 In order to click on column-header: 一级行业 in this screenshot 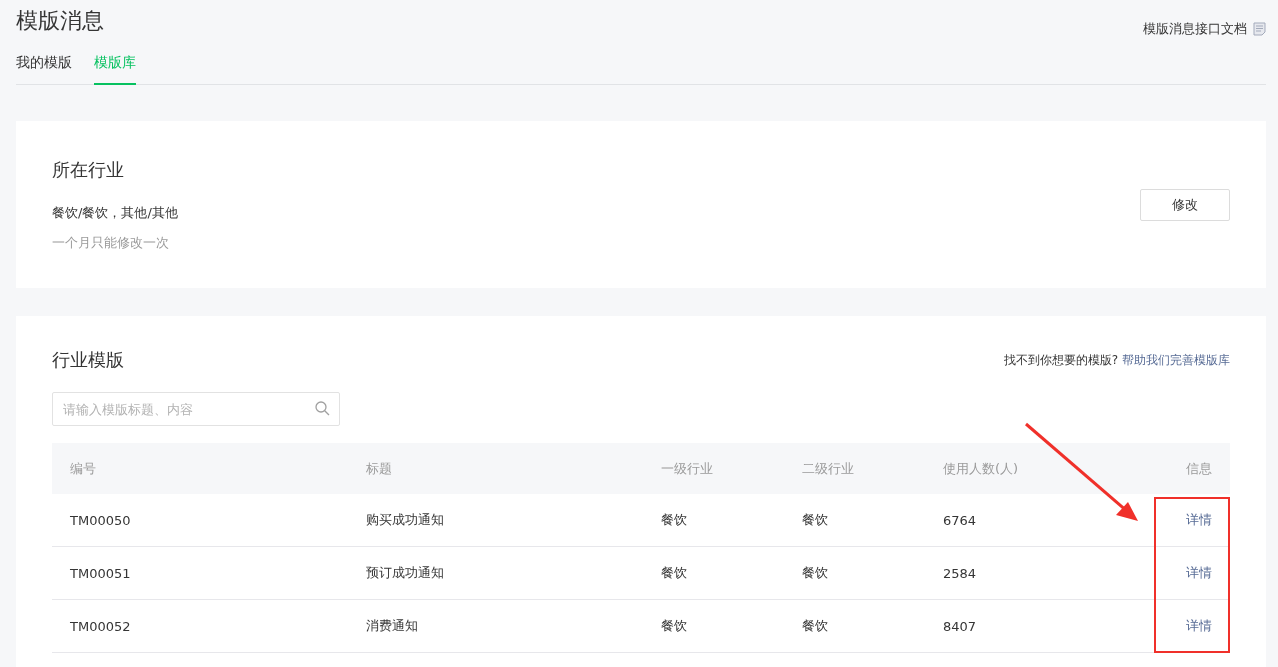, I will do `click(687, 468)`.